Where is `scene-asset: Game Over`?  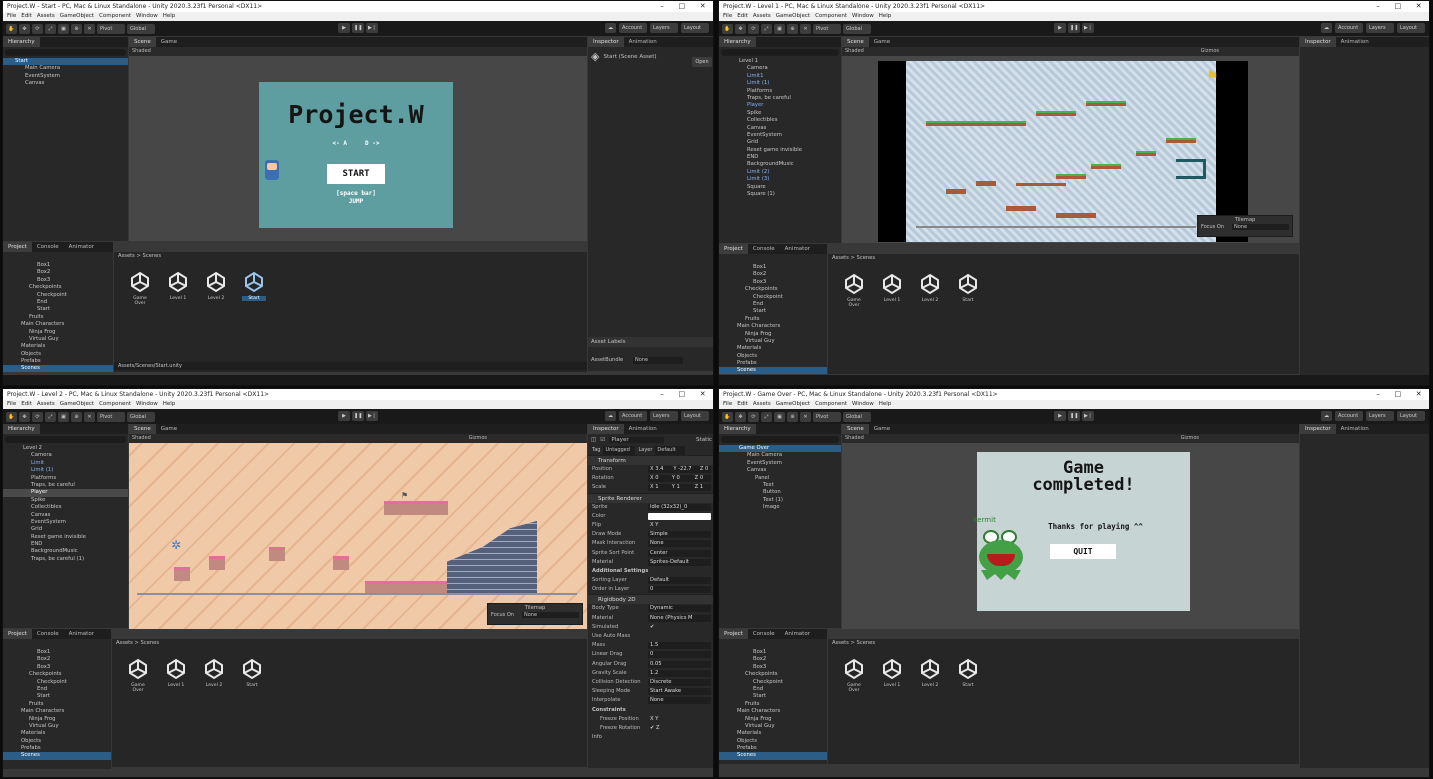
scene-asset: Game Over is located at coordinates (138, 675).